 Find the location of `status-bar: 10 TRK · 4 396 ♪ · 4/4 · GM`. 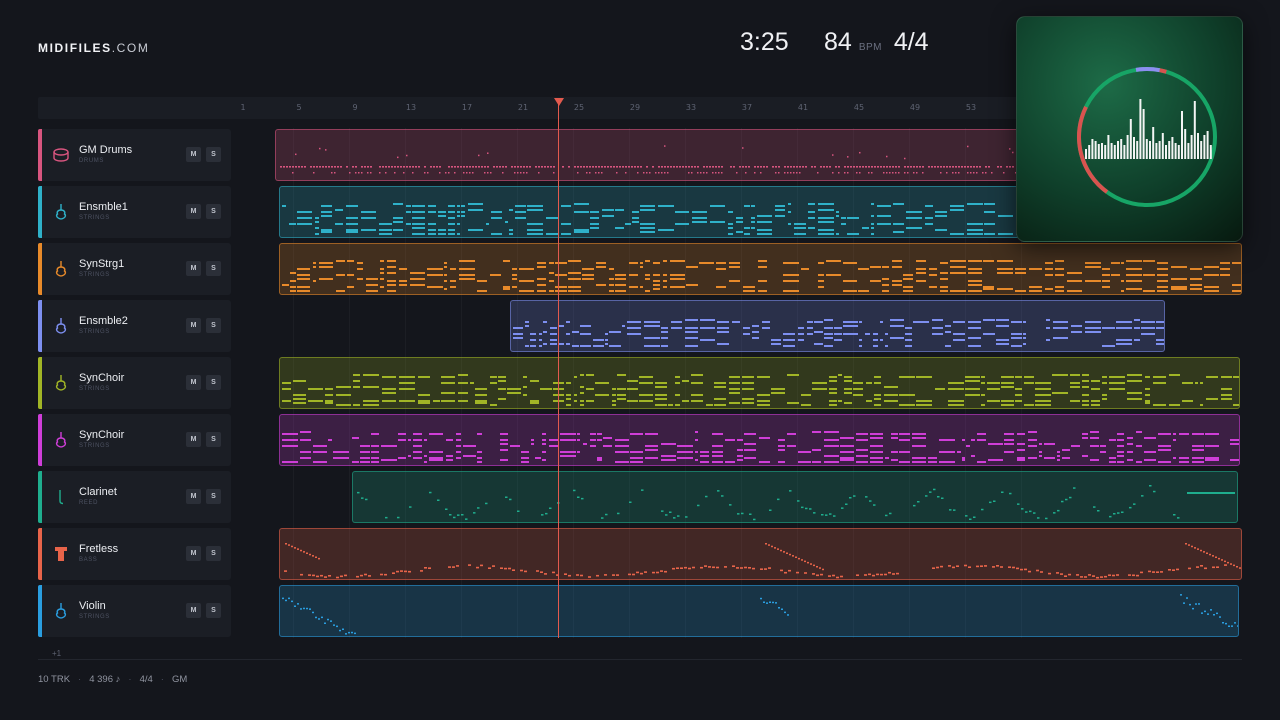

status-bar: 10 TRK · 4 396 ♪ · 4/4 · GM is located at coordinates (112, 679).